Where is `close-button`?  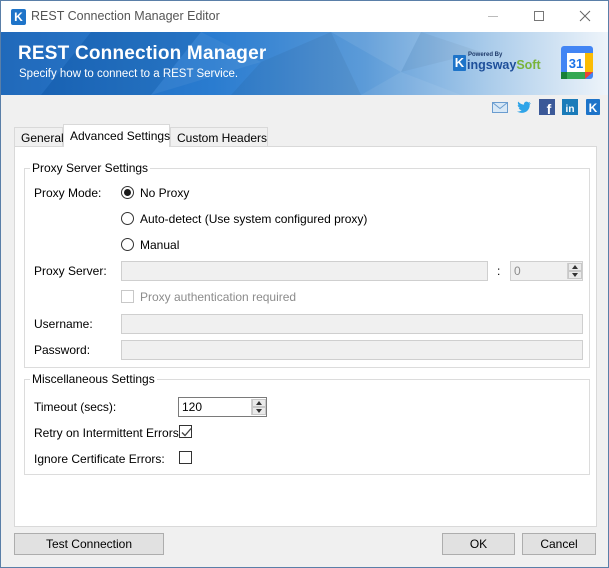 close-button is located at coordinates (585, 16).